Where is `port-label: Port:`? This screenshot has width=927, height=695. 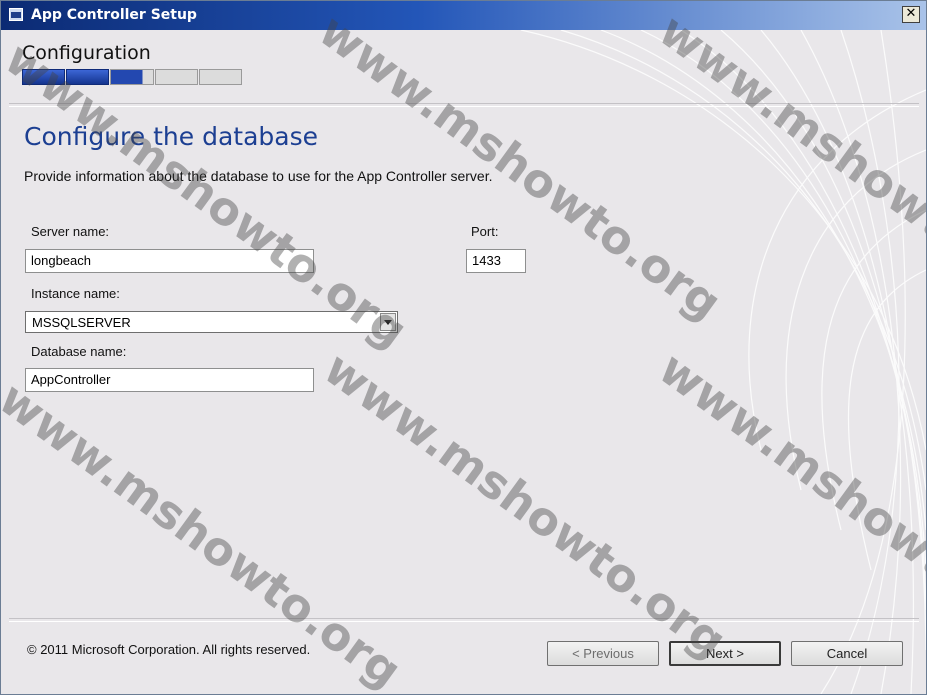
port-label: Port: is located at coordinates (485, 231).